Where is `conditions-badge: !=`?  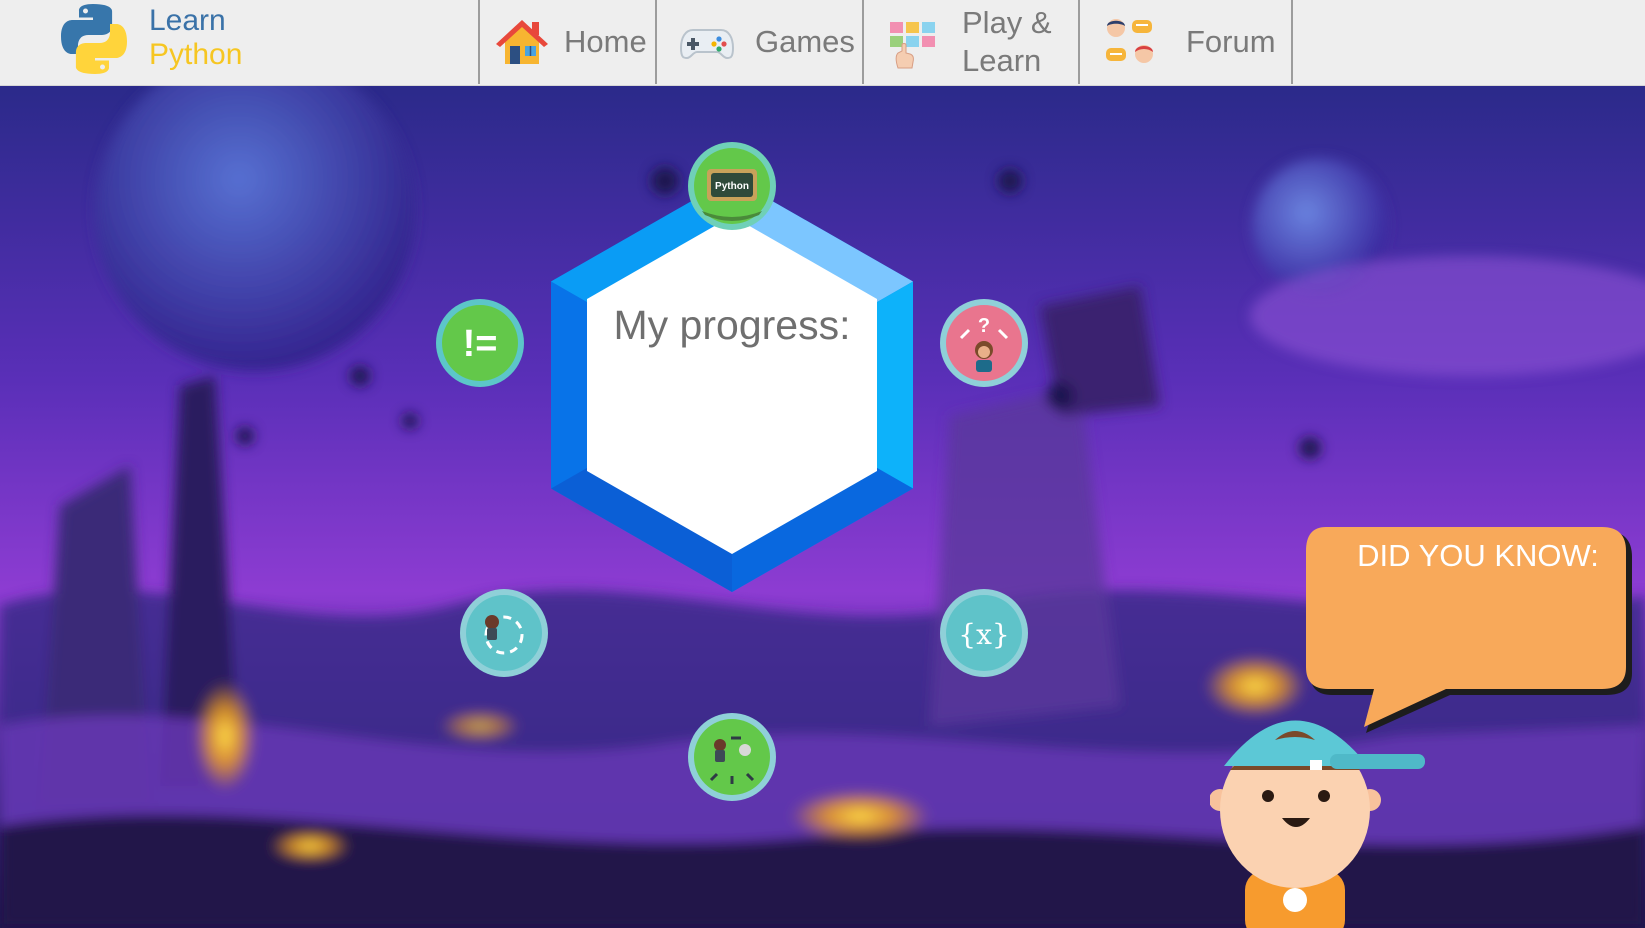 conditions-badge: != is located at coordinates (480, 343).